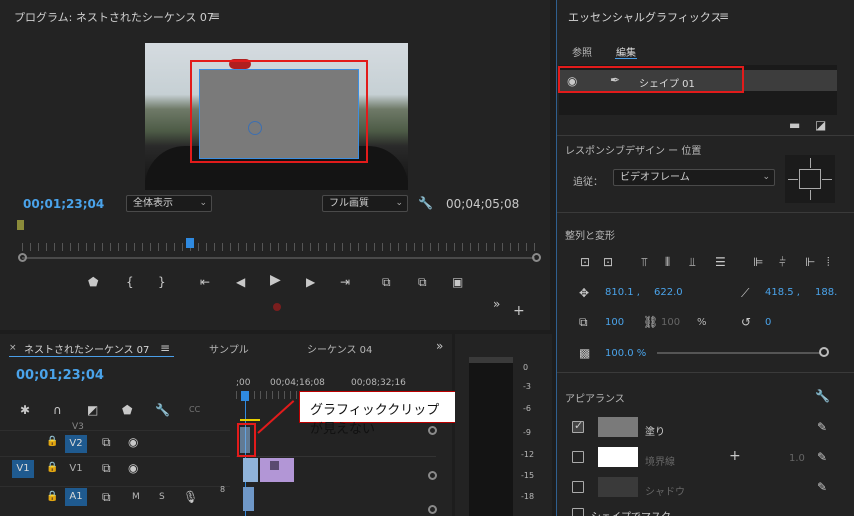 Image resolution: width=854 pixels, height=516 pixels. Describe the element at coordinates (644, 262) in the screenshot. I see `align-top-icon: ⫪` at that location.